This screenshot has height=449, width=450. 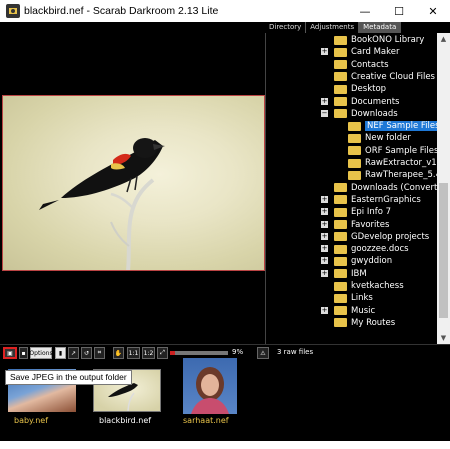 I want to click on rotate-left-icon: ↺, so click(x=86, y=353).